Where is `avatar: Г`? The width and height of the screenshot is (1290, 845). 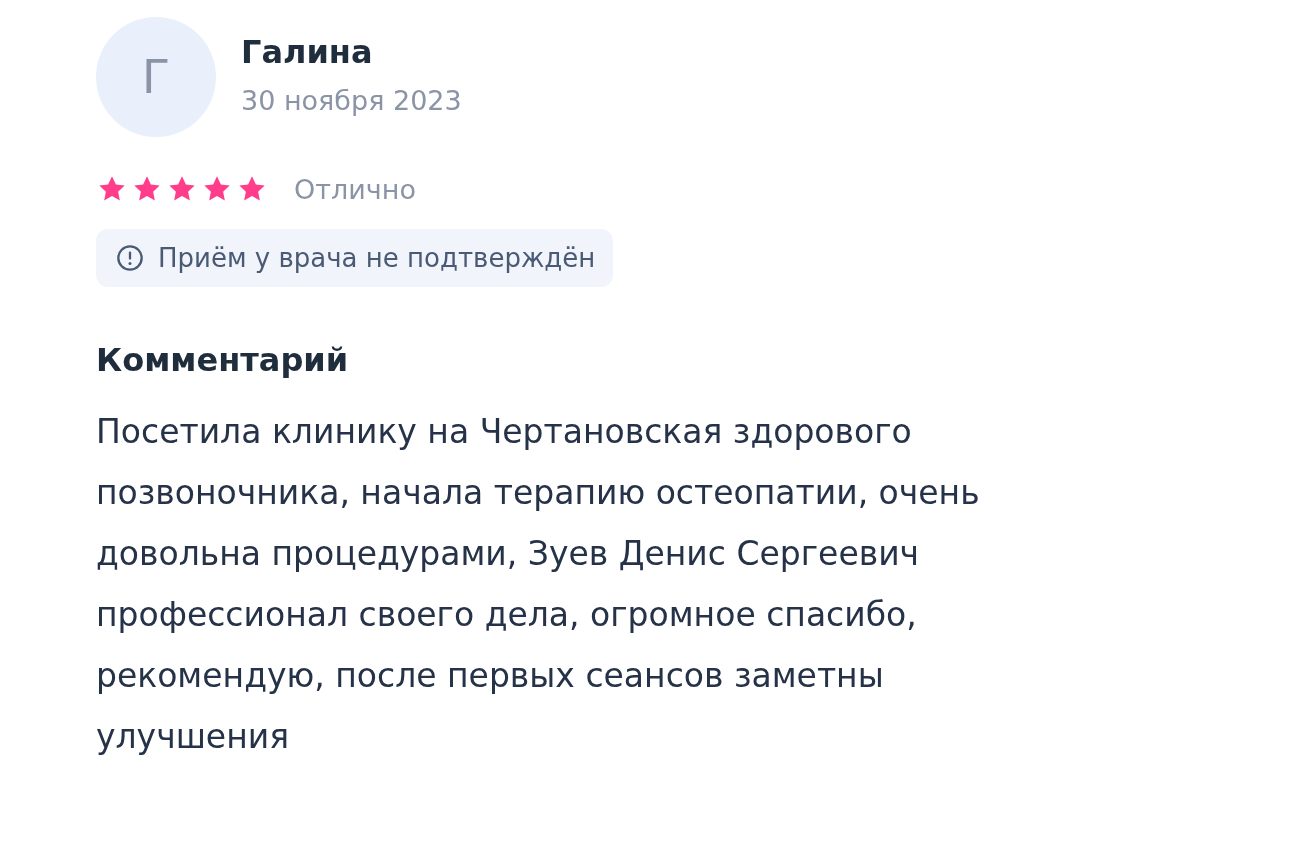
avatar: Г is located at coordinates (156, 77).